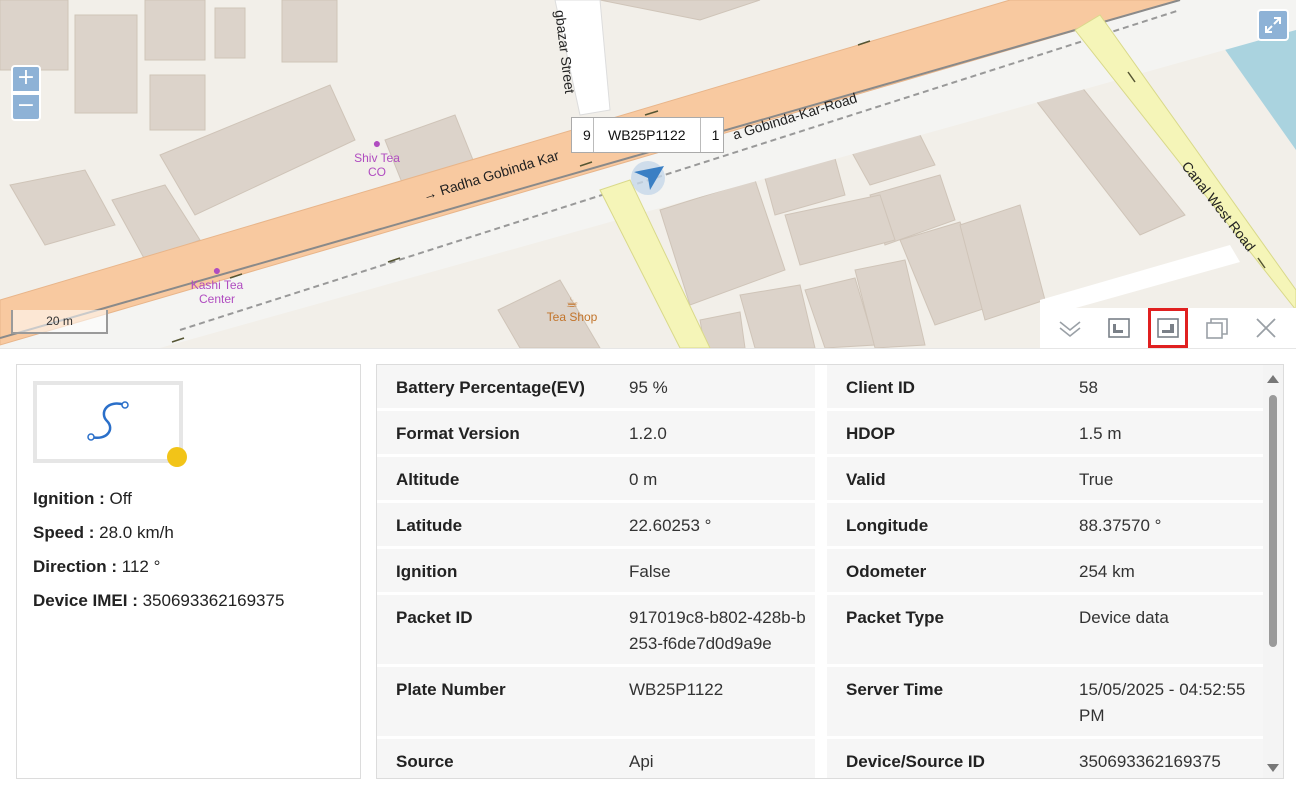 This screenshot has height=793, width=1296. I want to click on collapse-panel-button, so click(1070, 328).